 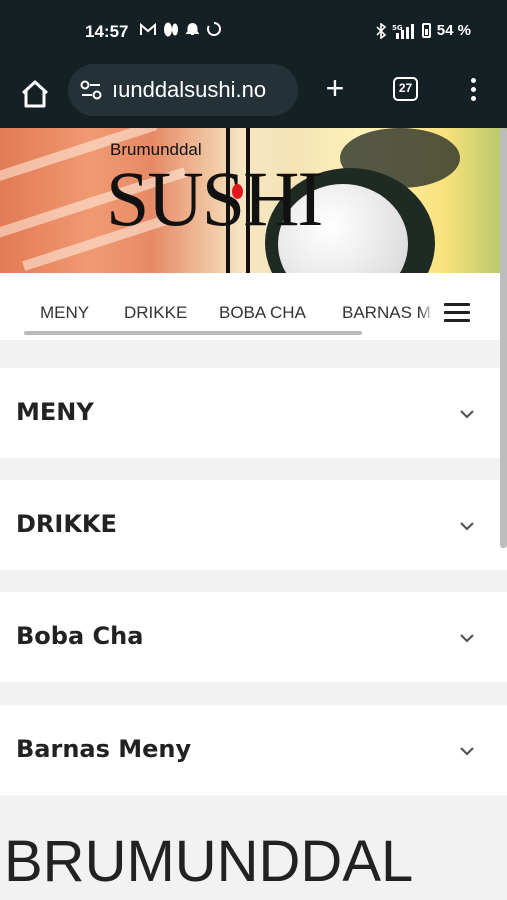 What do you see at coordinates (66, 524) in the screenshot?
I see `section-title: DRIKKE` at bounding box center [66, 524].